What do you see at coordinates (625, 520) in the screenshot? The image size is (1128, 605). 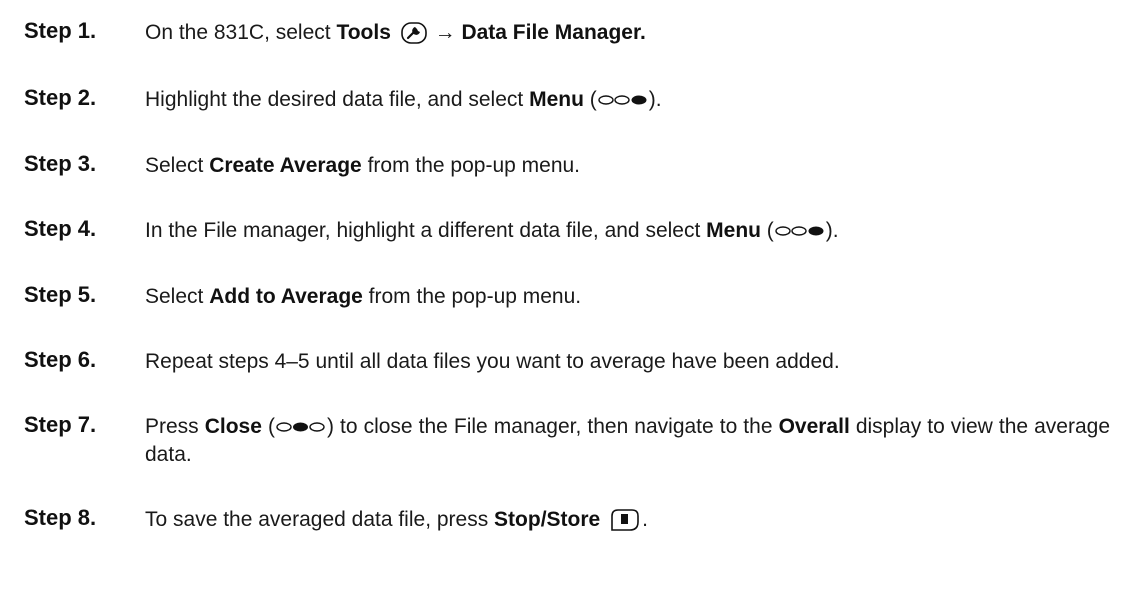 I see `stop-store-key-icon` at bounding box center [625, 520].